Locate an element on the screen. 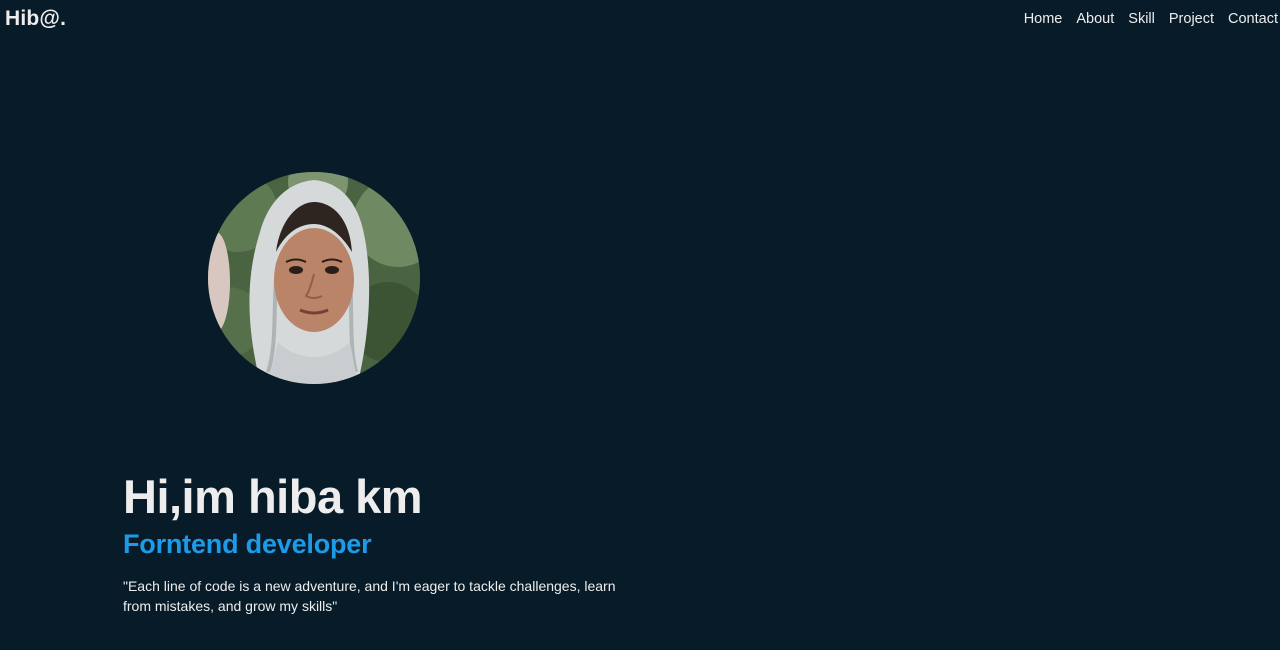  nav-skill-link: Skill is located at coordinates (1141, 19).